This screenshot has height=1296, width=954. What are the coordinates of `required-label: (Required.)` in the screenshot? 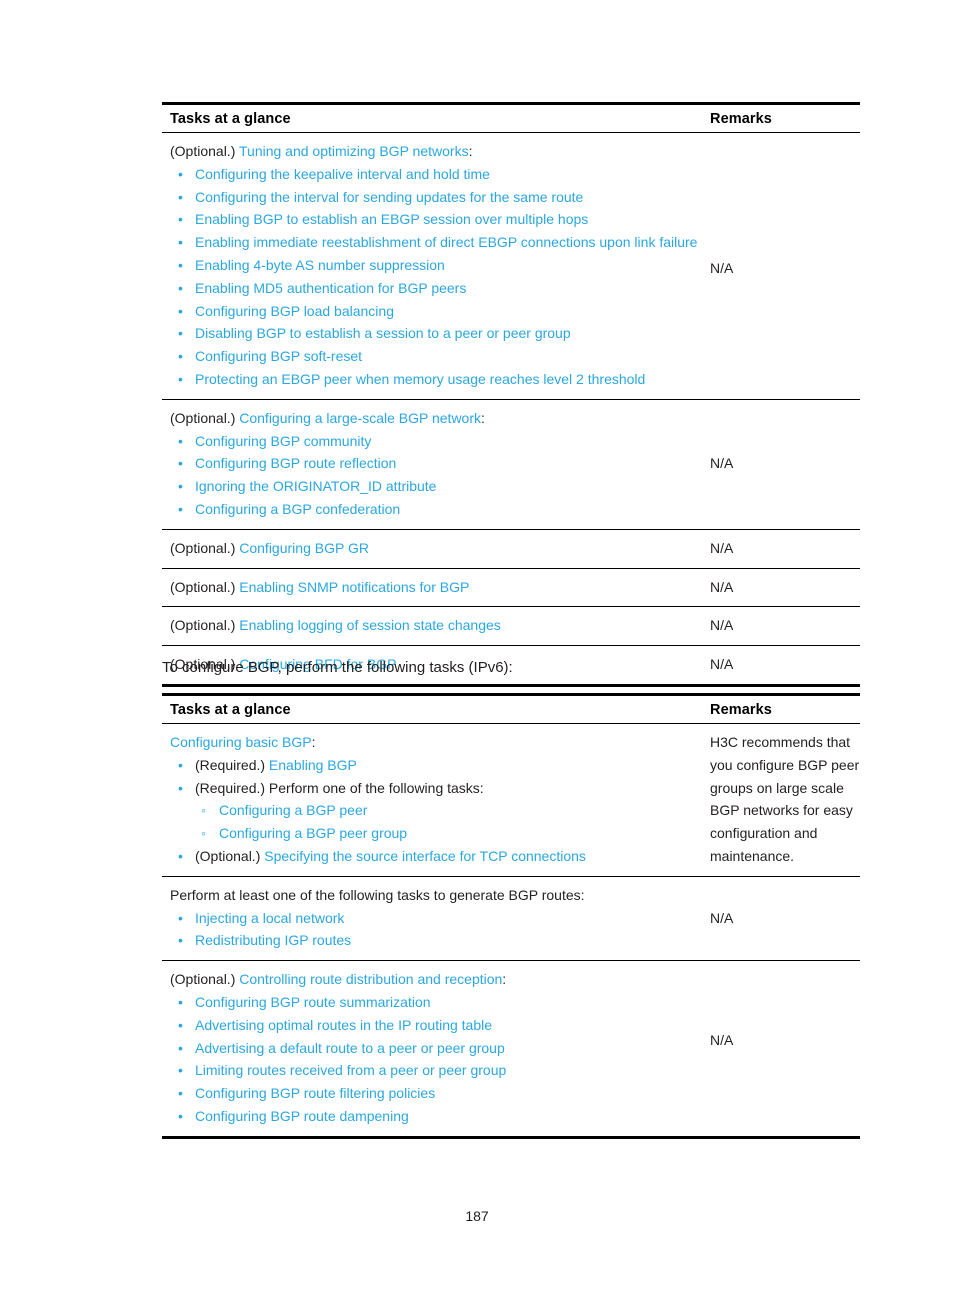 It's located at (232, 764).